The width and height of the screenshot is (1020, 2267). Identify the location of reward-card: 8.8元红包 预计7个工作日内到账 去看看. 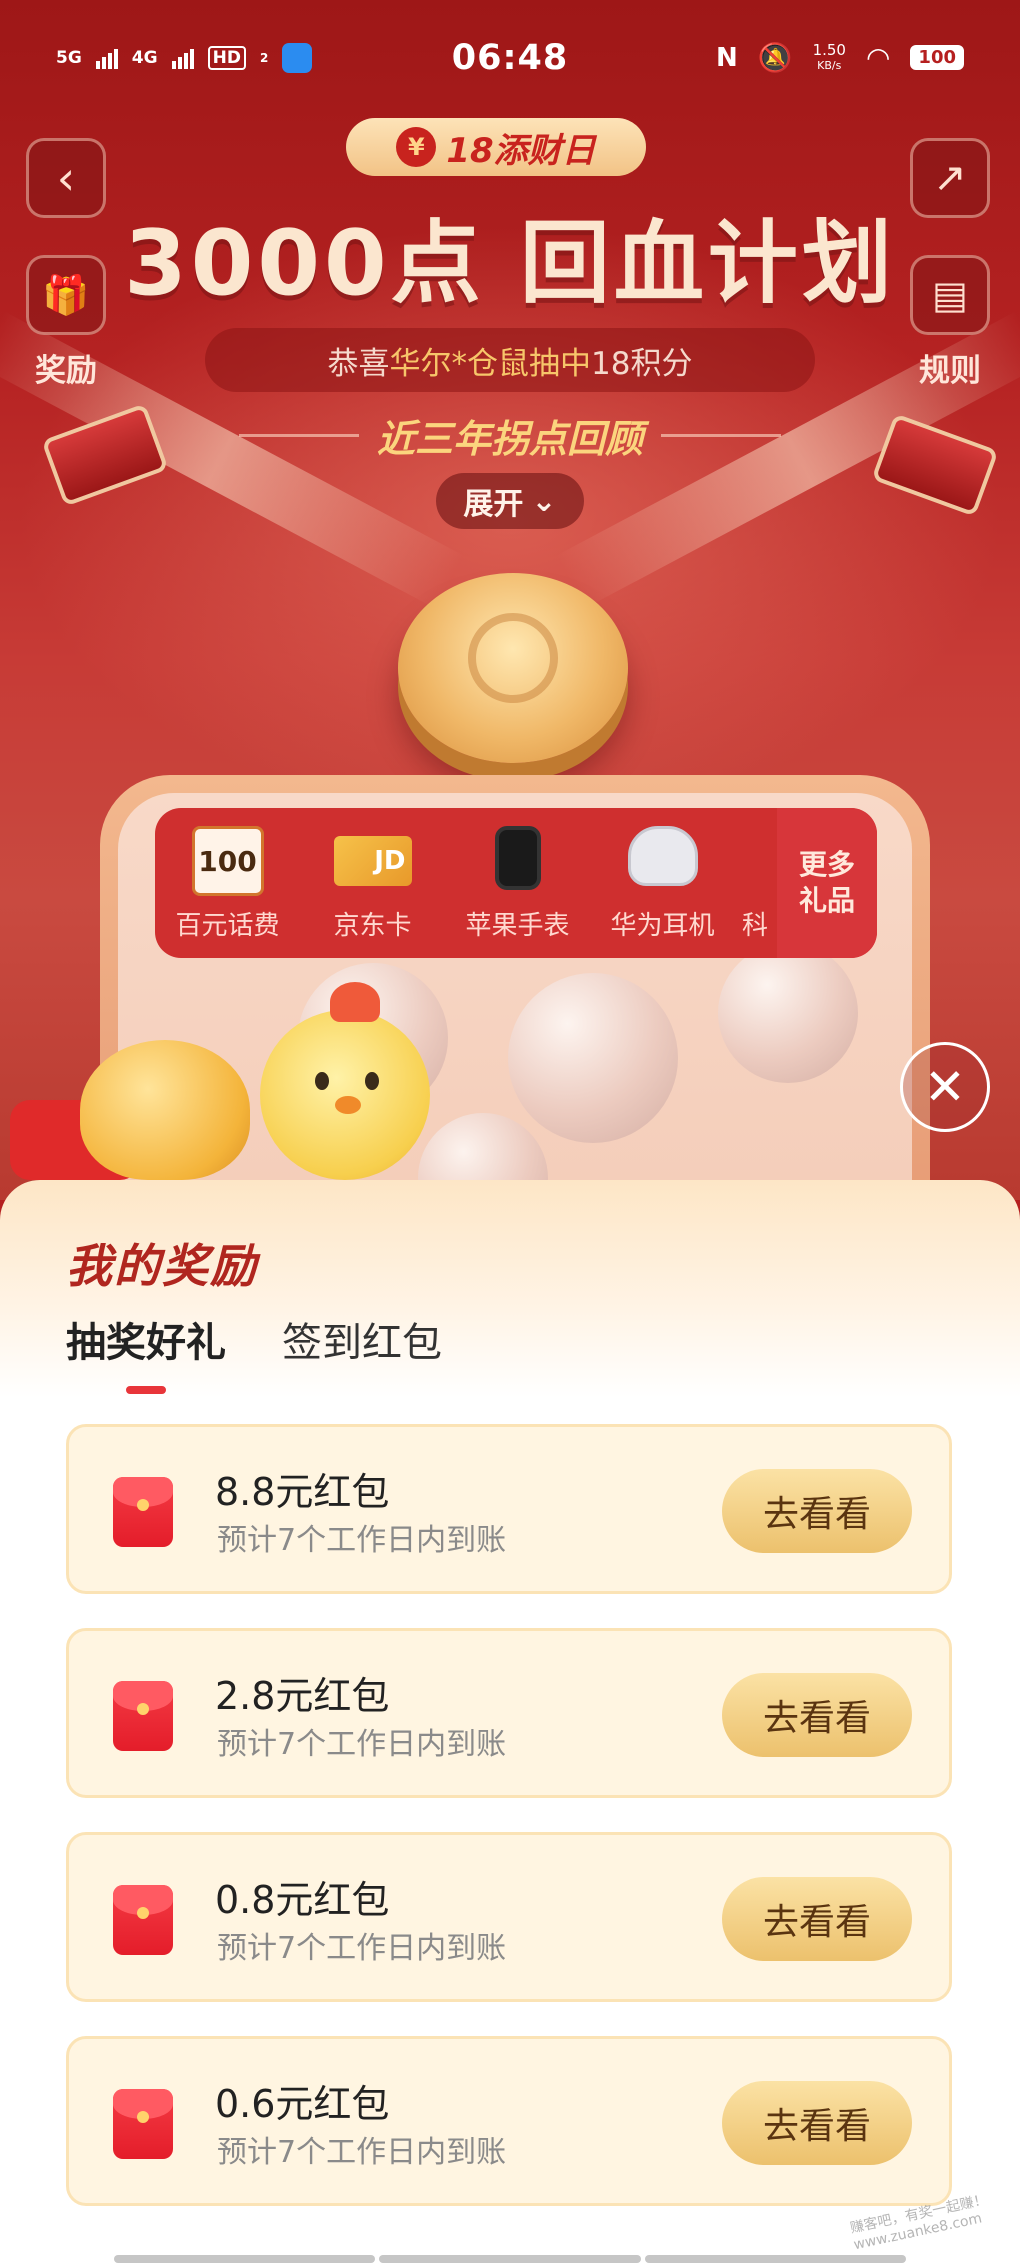
(509, 1509).